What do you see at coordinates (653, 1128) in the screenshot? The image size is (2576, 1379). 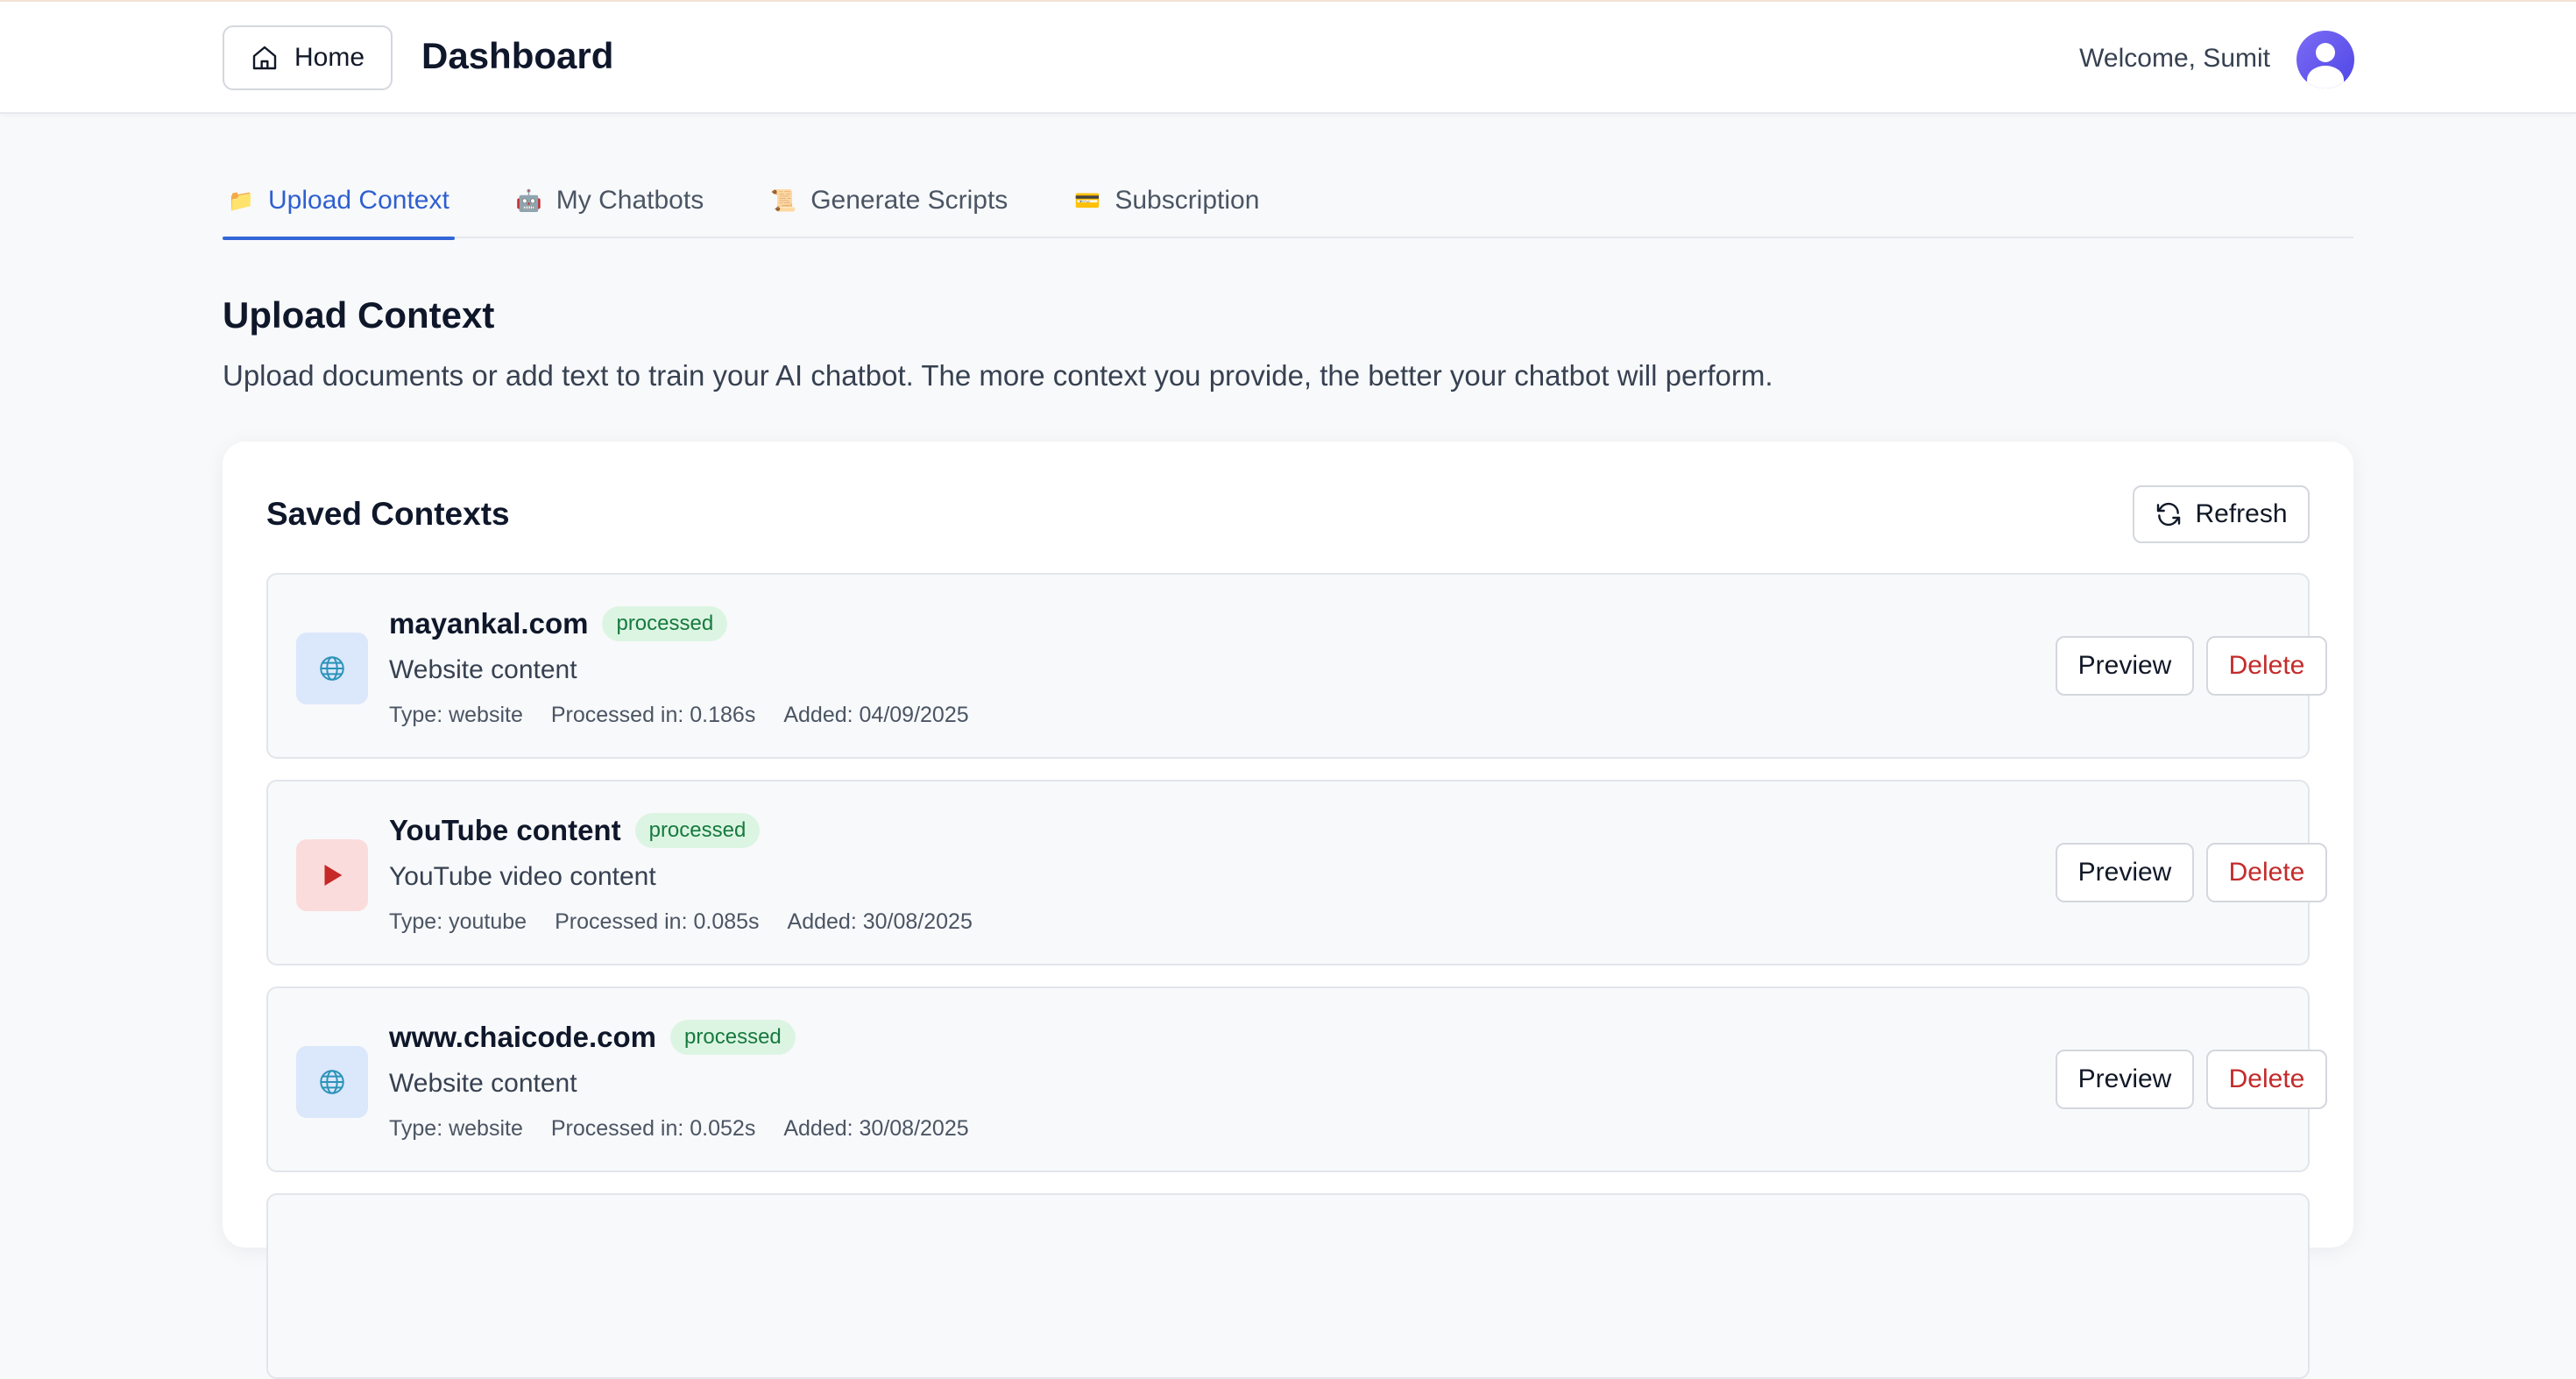 I see `context-processed-time: Processed in: 0.052s` at bounding box center [653, 1128].